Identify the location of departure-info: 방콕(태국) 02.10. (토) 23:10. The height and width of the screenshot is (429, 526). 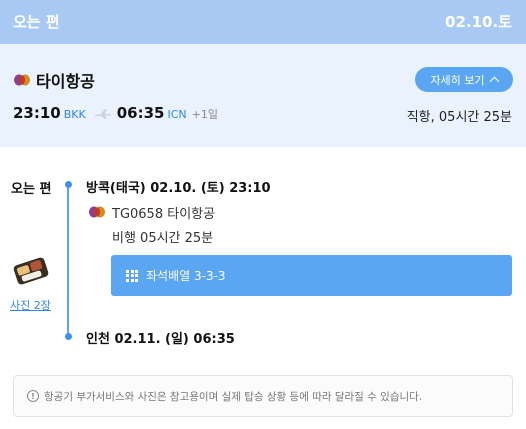
(178, 188).